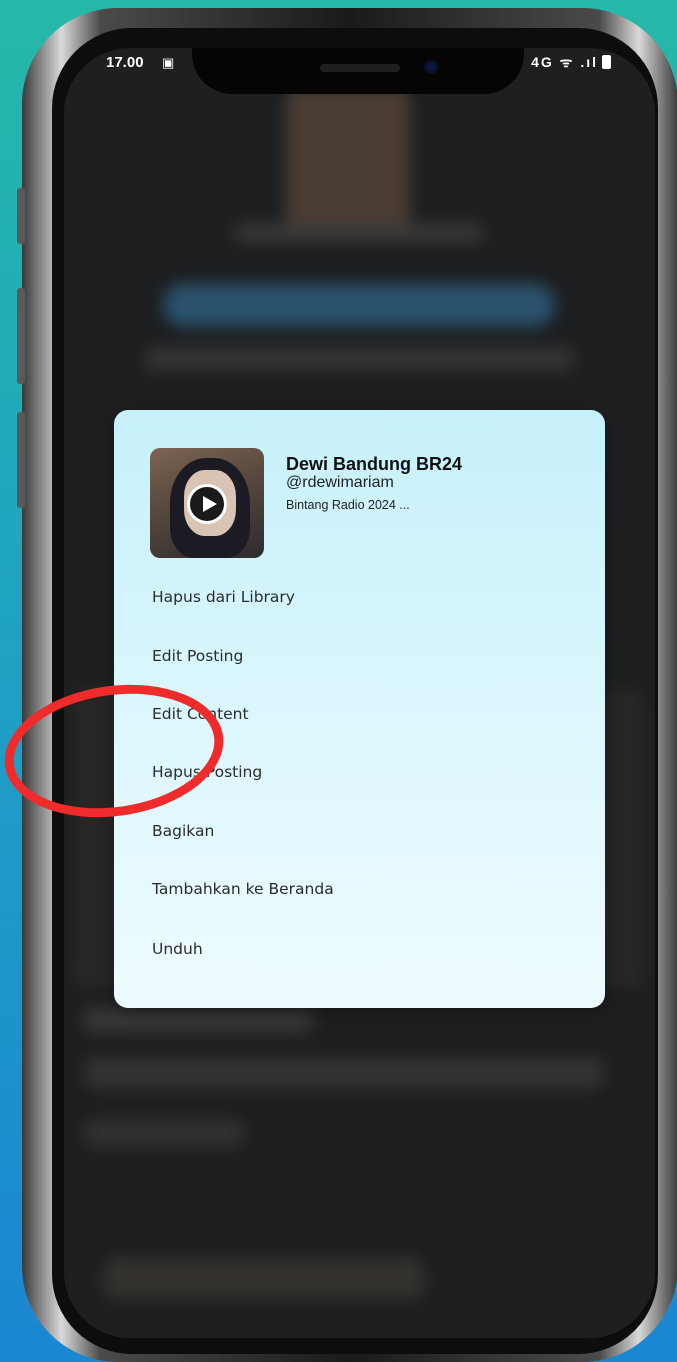 The image size is (677, 1362). What do you see at coordinates (21, 460) in the screenshot?
I see `volume-down-button` at bounding box center [21, 460].